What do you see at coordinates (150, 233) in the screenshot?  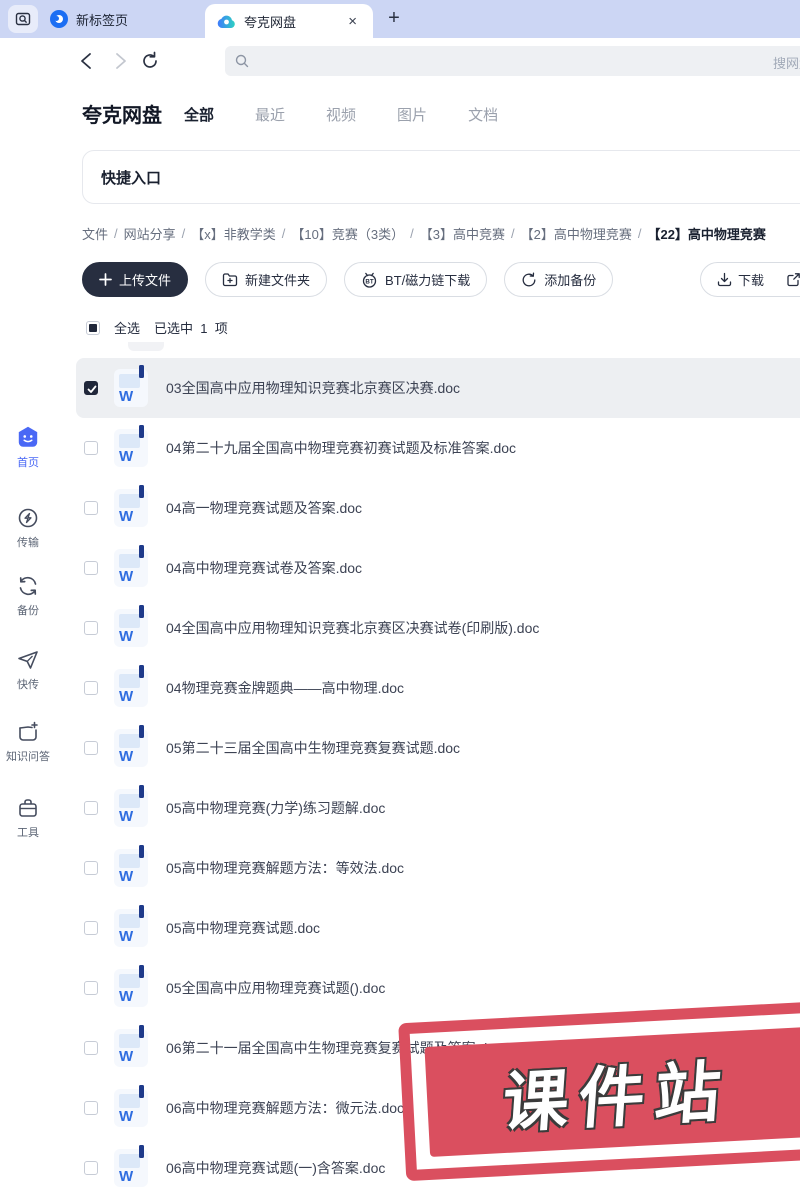 I see `breadcrumb-item: 网站分享` at bounding box center [150, 233].